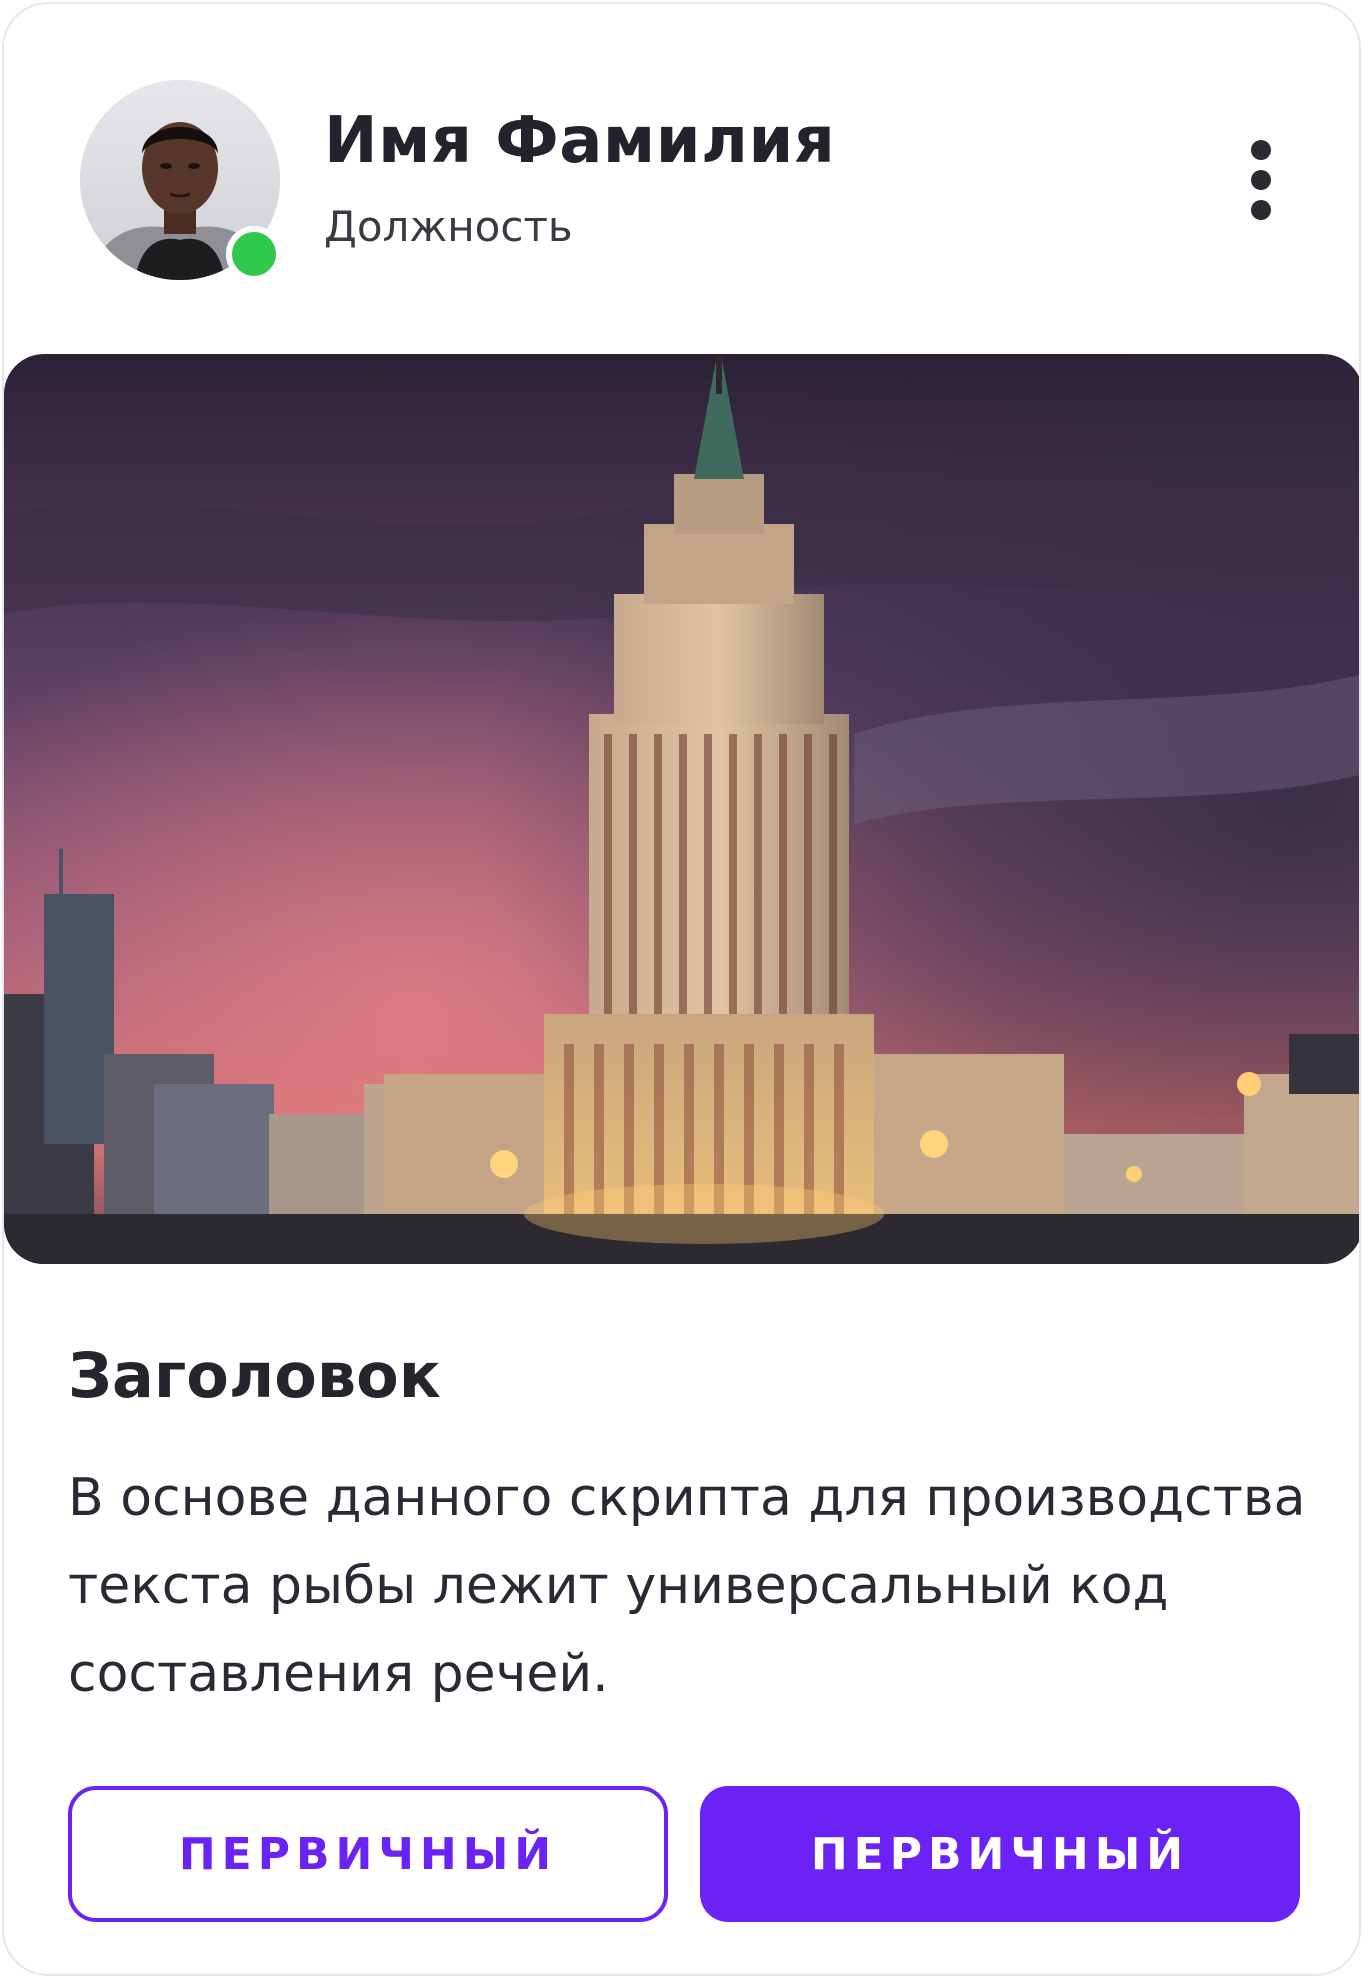 This screenshot has width=1369, height=1982. What do you see at coordinates (368, 1854) in the screenshot?
I see `secondary-button: ПЕРВИЧНЫЙ` at bounding box center [368, 1854].